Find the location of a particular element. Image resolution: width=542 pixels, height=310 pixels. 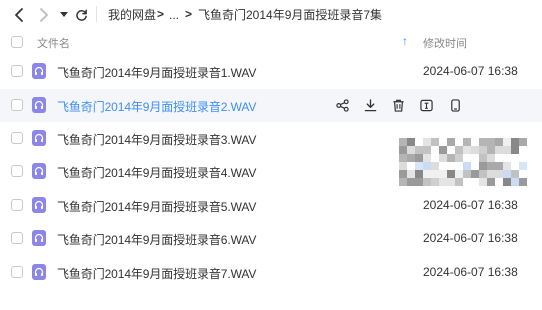

file-row: 飞鱼奇门2014年9月面授班录音1.WAV 2024-06-07 16:38 is located at coordinates (271, 71).